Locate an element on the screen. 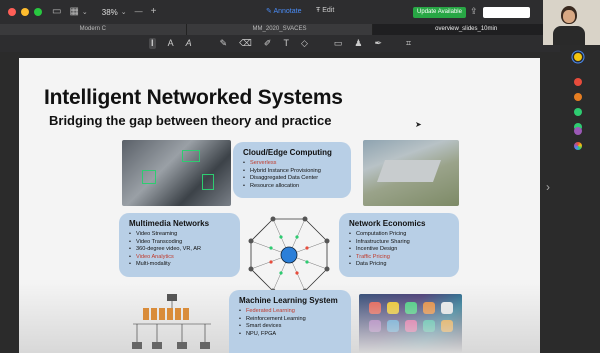 The height and width of the screenshot is (353, 600). server-icon is located at coordinates (172, 297).